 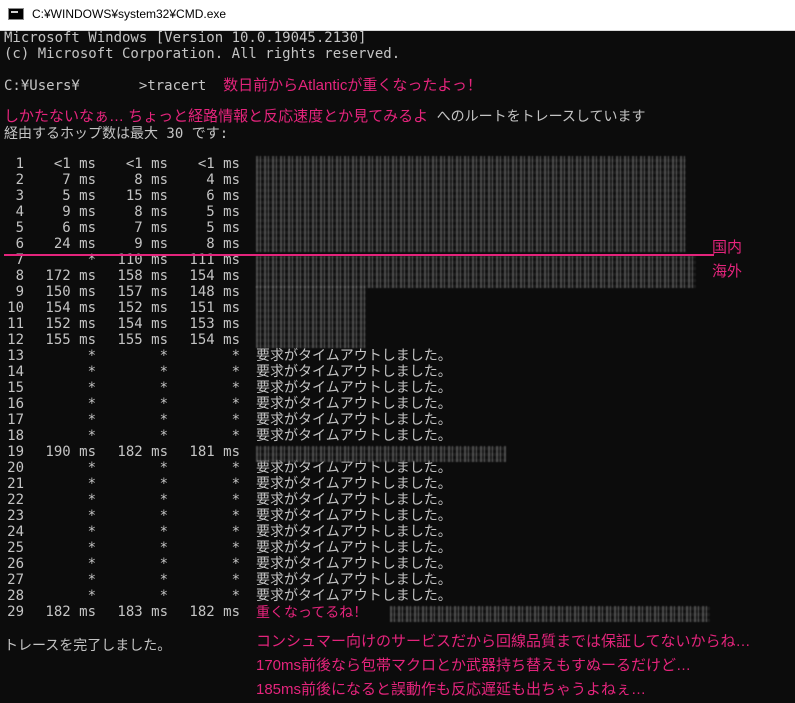 I want to click on rtt-1: 6 ms, so click(x=79, y=228).